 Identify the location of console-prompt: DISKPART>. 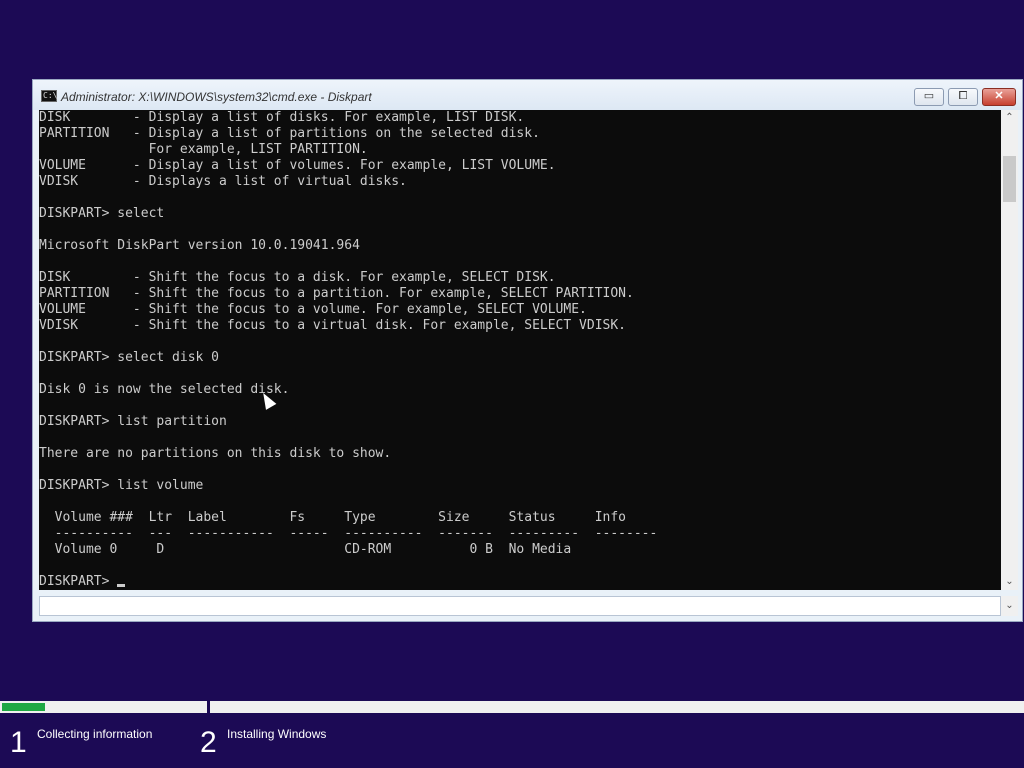
(78, 581).